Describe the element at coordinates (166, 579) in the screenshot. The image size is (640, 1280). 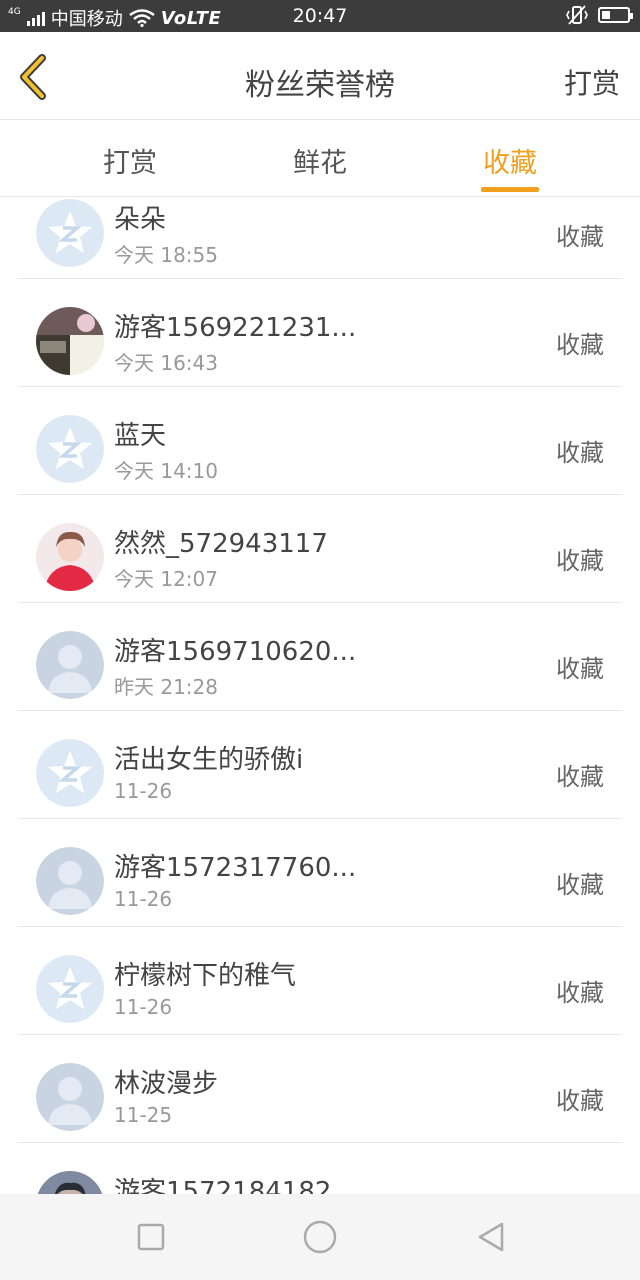
I see `timestamp: 今天 12:07` at that location.